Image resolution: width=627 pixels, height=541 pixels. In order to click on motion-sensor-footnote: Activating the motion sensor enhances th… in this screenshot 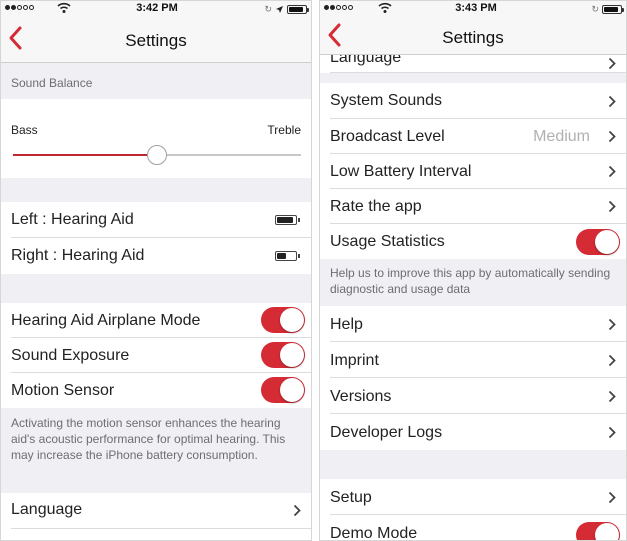, I will do `click(148, 439)`.